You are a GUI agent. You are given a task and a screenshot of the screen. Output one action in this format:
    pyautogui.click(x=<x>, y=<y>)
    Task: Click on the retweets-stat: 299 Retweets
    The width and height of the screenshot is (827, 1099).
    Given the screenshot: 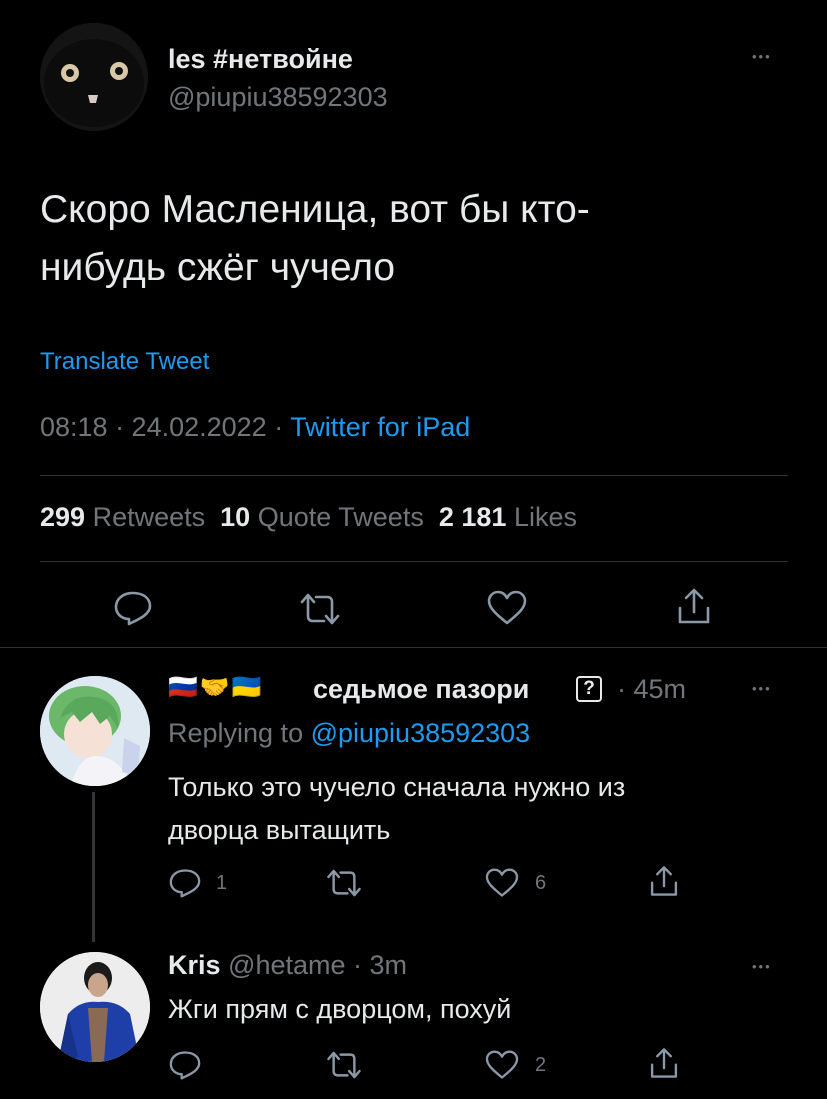 What is the action you would take?
    pyautogui.click(x=122, y=517)
    